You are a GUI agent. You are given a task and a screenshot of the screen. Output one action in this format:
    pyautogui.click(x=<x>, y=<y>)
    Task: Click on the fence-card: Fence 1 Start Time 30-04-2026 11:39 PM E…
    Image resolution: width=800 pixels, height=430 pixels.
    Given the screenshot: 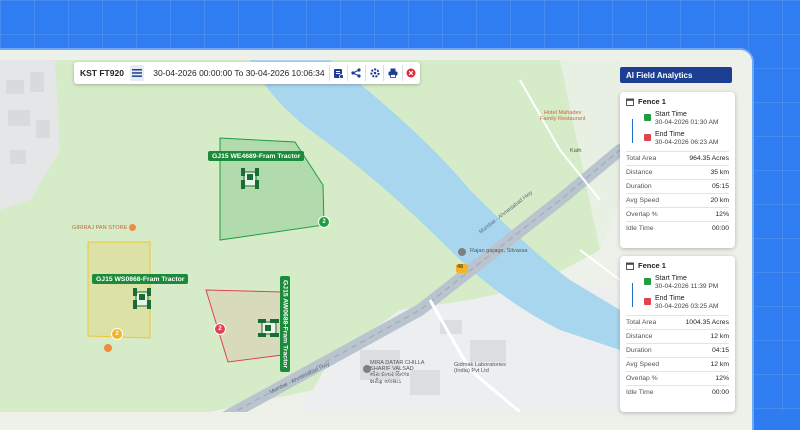 What is the action you would take?
    pyautogui.click(x=677, y=334)
    